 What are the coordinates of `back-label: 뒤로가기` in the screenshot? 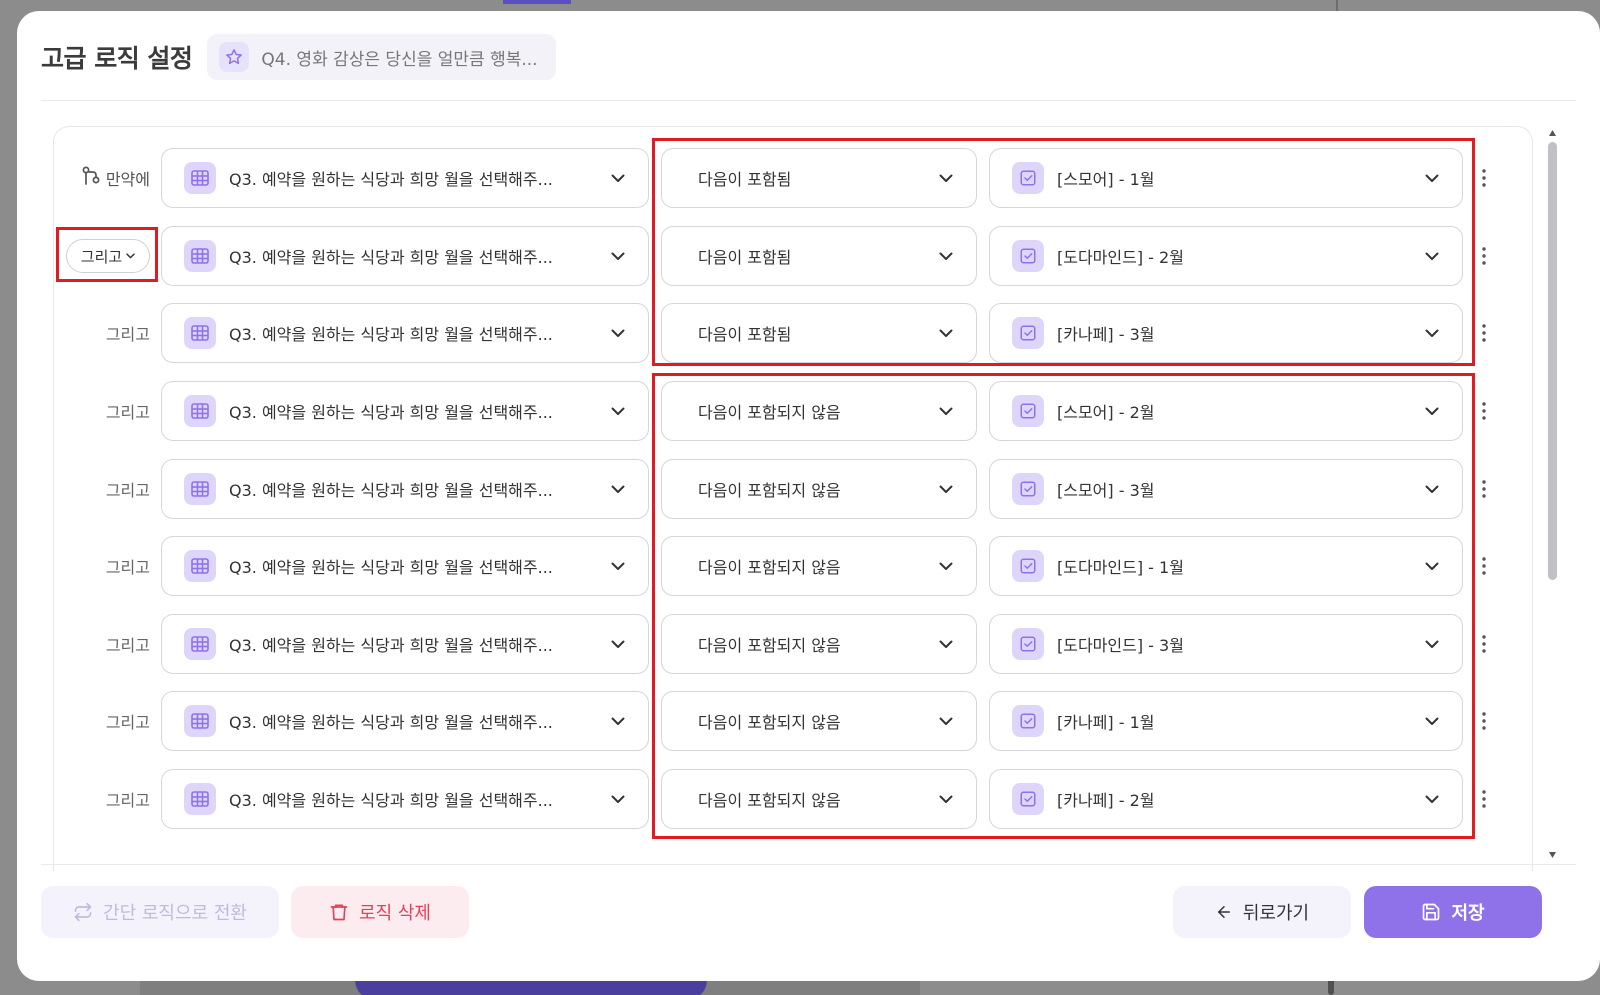 It's located at (1276, 913).